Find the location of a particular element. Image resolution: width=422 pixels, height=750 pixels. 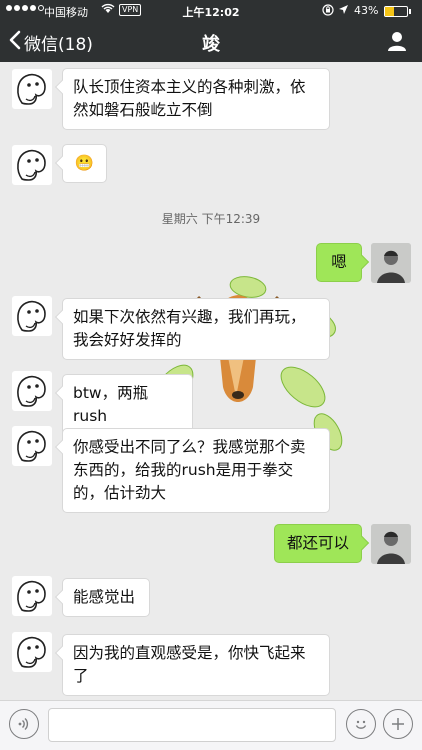

location-arrow-icon is located at coordinates (343, 11).